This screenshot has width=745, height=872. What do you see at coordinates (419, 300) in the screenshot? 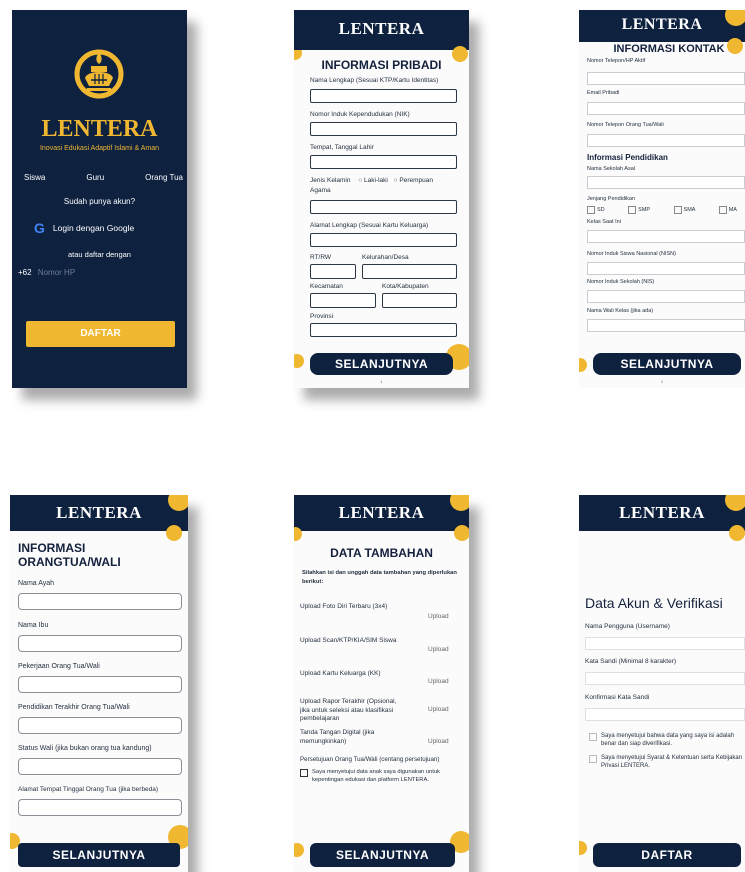
I see `input-kota` at bounding box center [419, 300].